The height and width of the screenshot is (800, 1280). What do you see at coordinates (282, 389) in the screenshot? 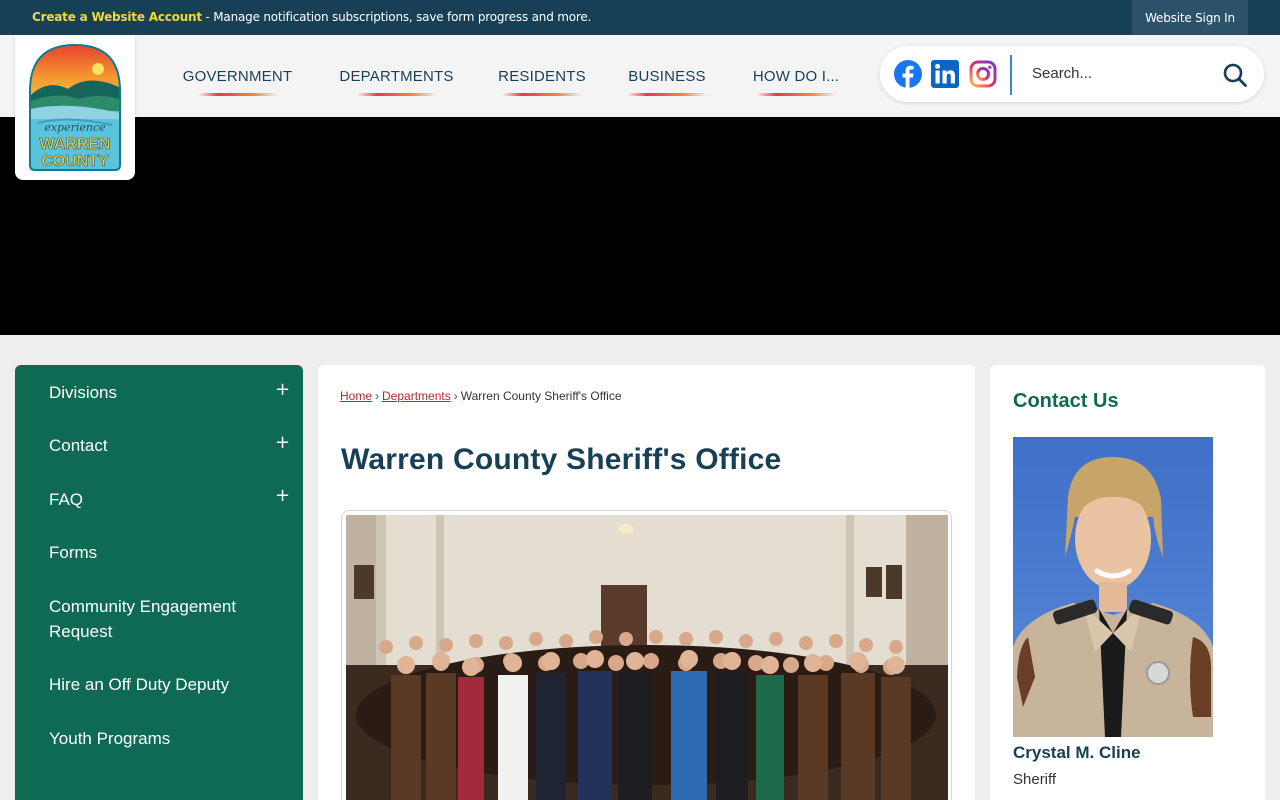
I see `expand-divisions-icon: +` at bounding box center [282, 389].